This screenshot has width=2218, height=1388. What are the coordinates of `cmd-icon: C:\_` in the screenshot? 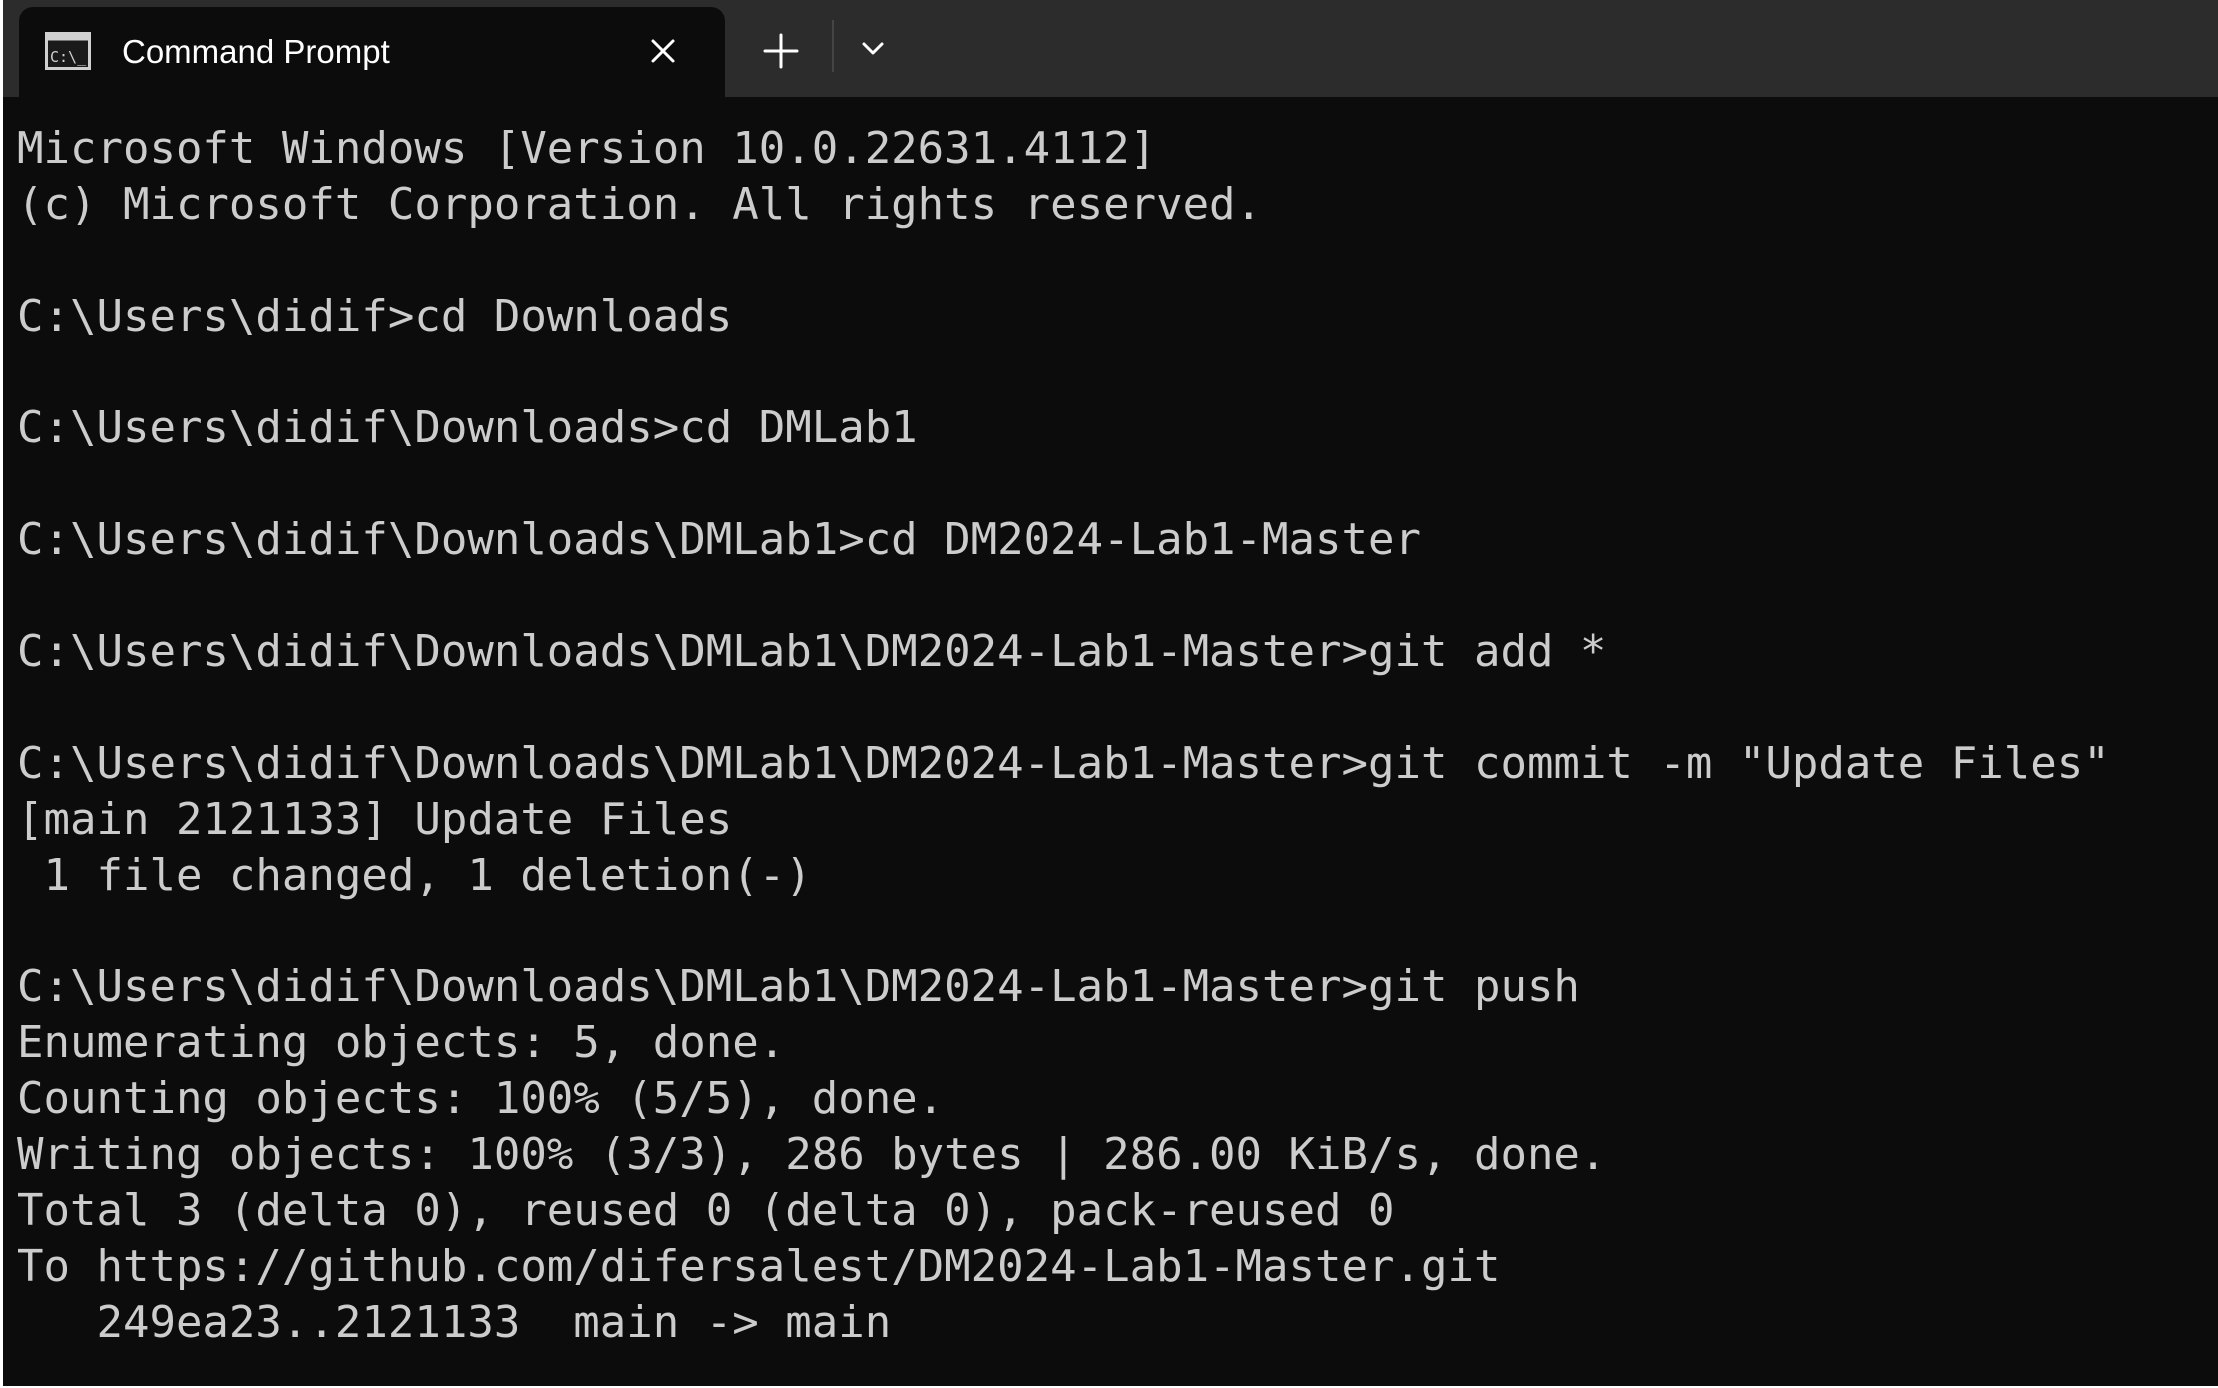 It's located at (68, 51).